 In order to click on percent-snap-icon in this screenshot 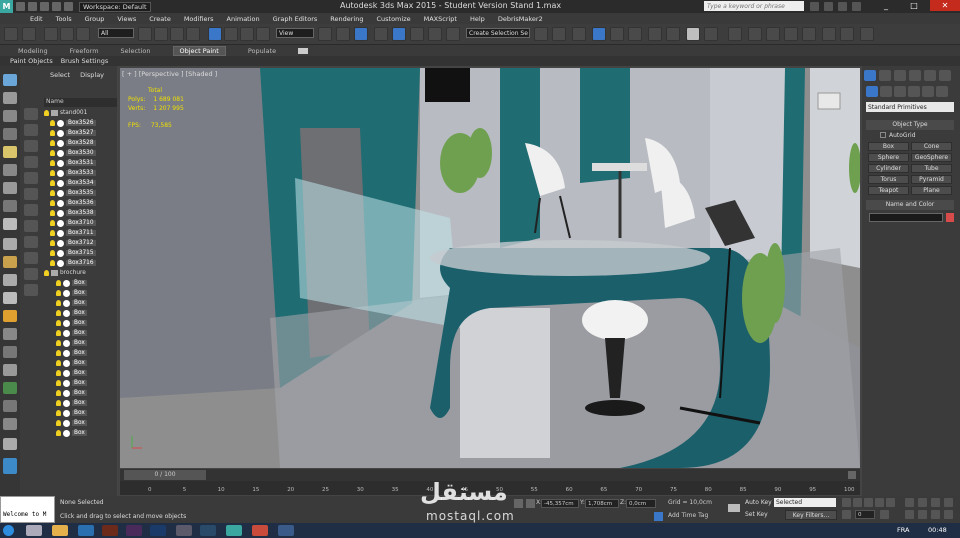, I will do `click(417, 34)`.